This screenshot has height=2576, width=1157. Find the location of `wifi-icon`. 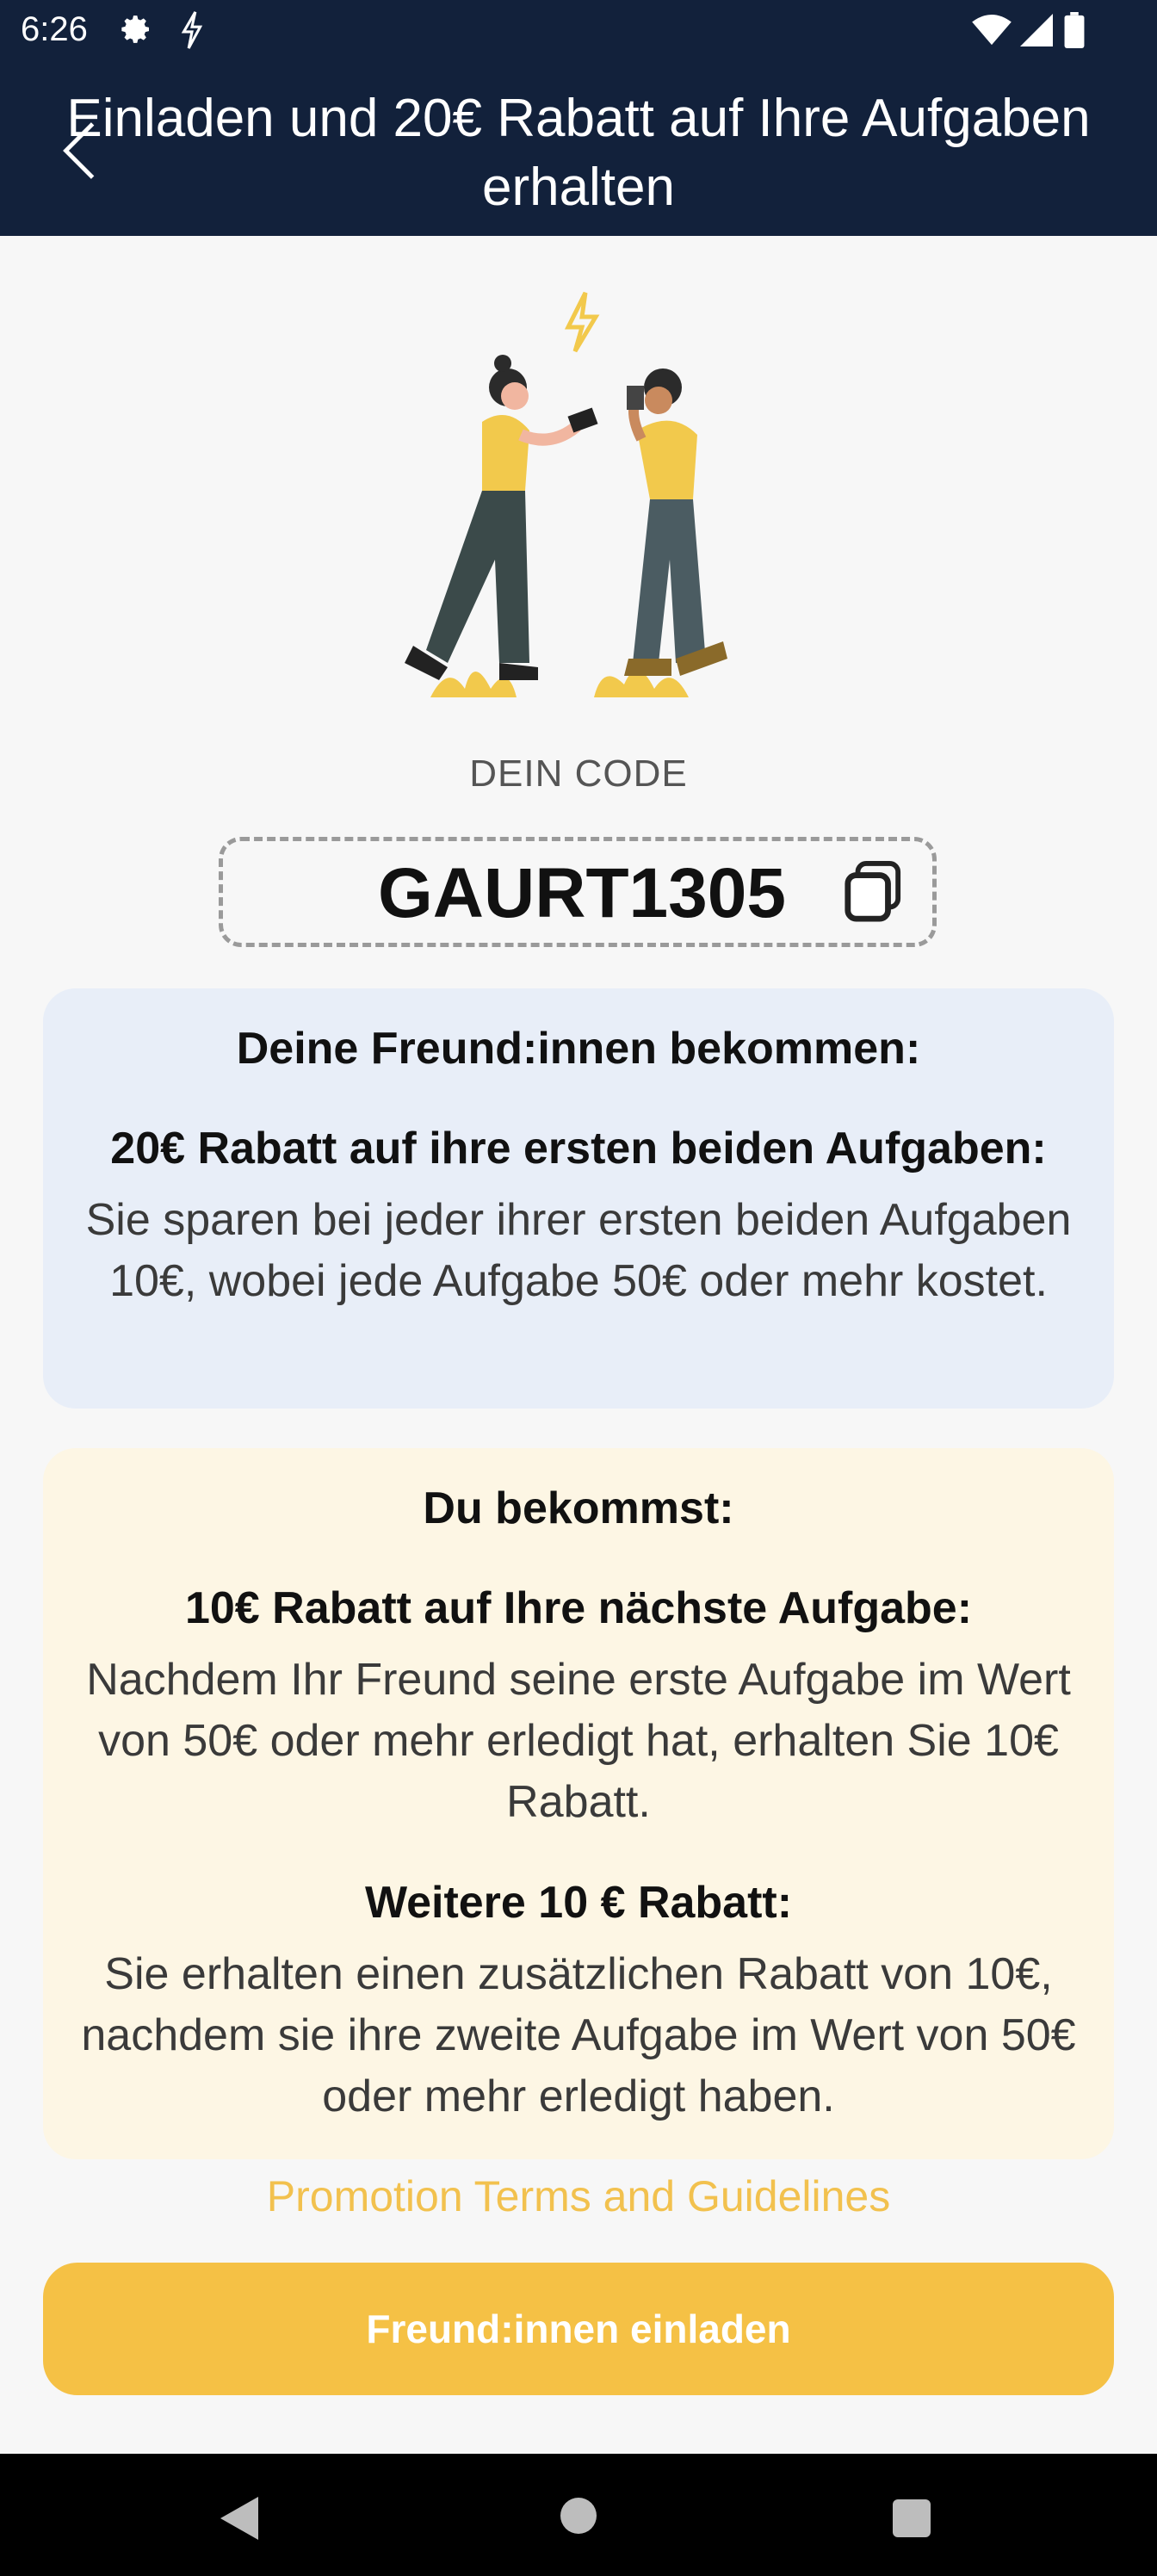

wifi-icon is located at coordinates (992, 30).